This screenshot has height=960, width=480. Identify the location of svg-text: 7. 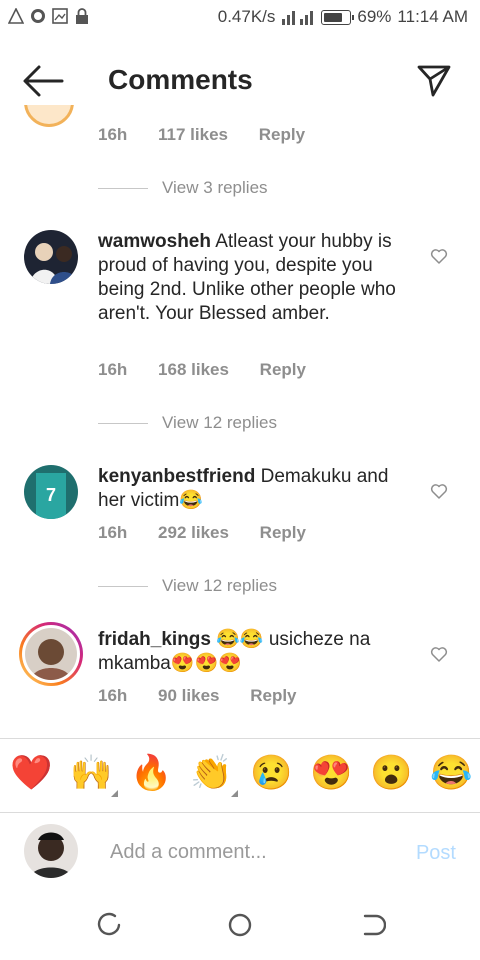
(51, 495).